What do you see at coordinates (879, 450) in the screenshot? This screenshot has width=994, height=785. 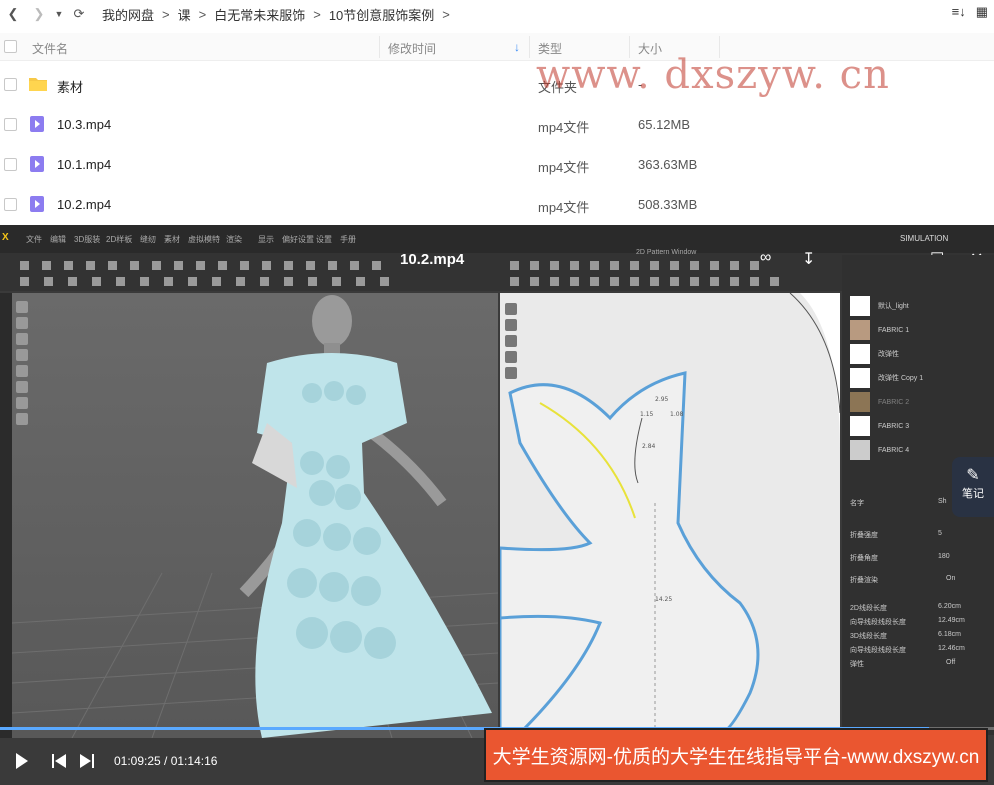 I see `fabric-item: FABRIC 4` at bounding box center [879, 450].